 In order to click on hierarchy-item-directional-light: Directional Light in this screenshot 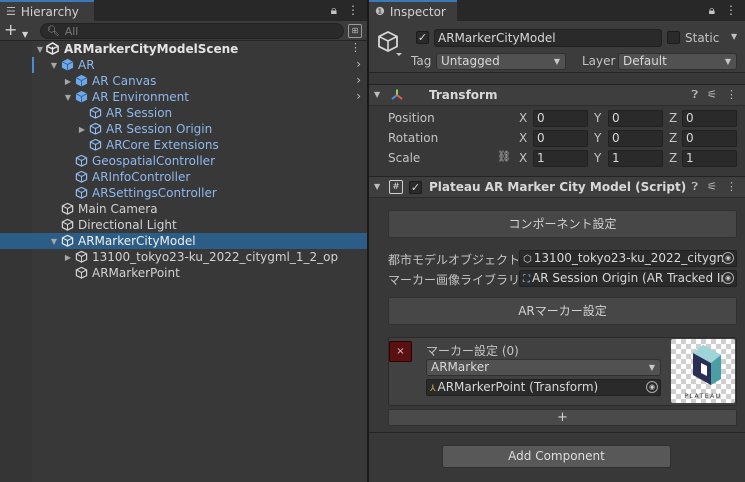, I will do `click(183, 225)`.